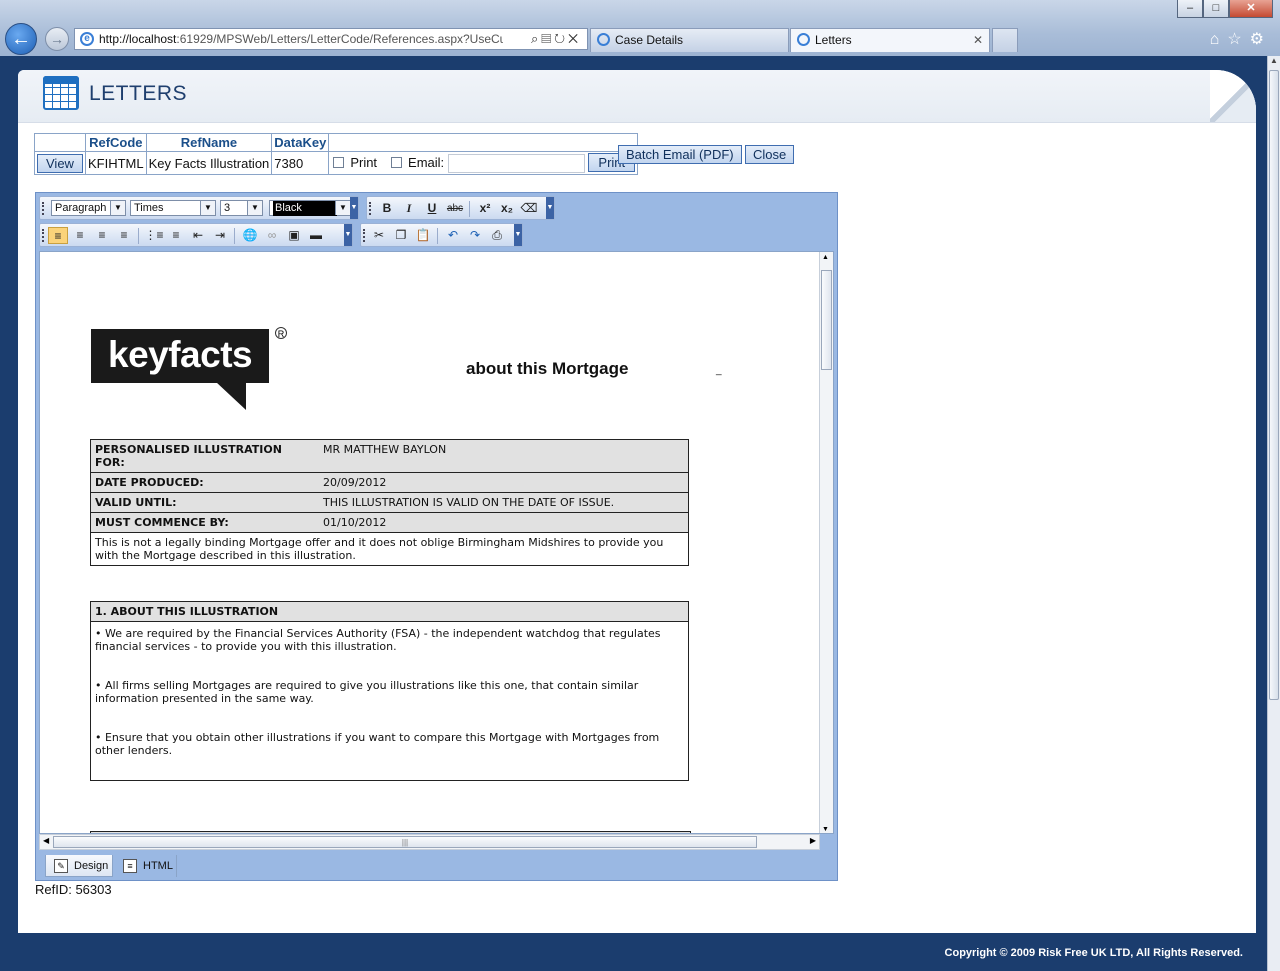 This screenshot has height=971, width=1280. I want to click on compatibility-icon: ▤, so click(547, 38).